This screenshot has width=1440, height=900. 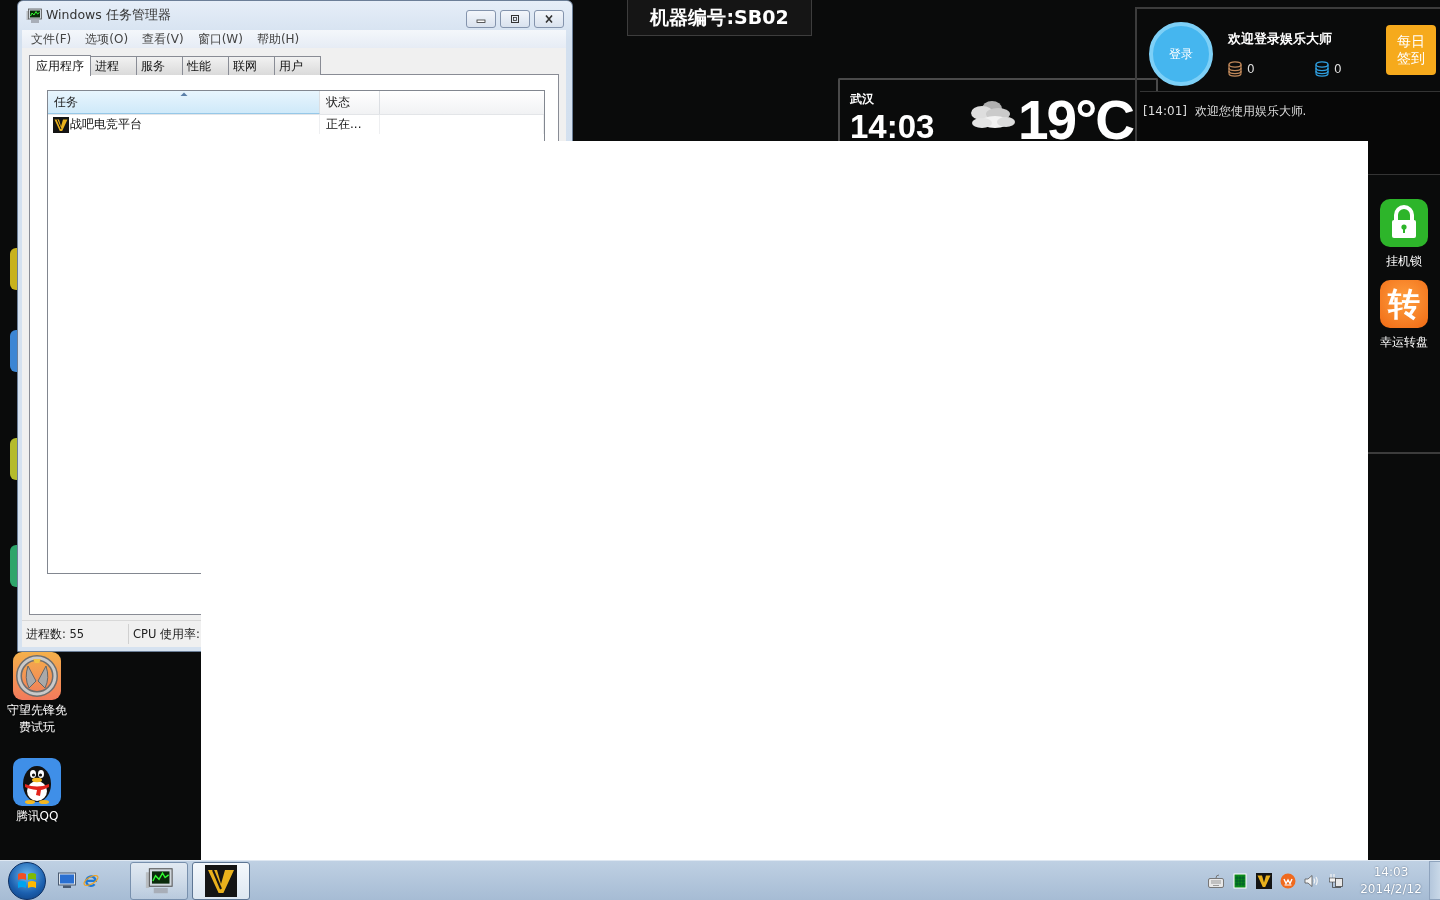 What do you see at coordinates (220, 39) in the screenshot?
I see `menu-item: 窗口(W)` at bounding box center [220, 39].